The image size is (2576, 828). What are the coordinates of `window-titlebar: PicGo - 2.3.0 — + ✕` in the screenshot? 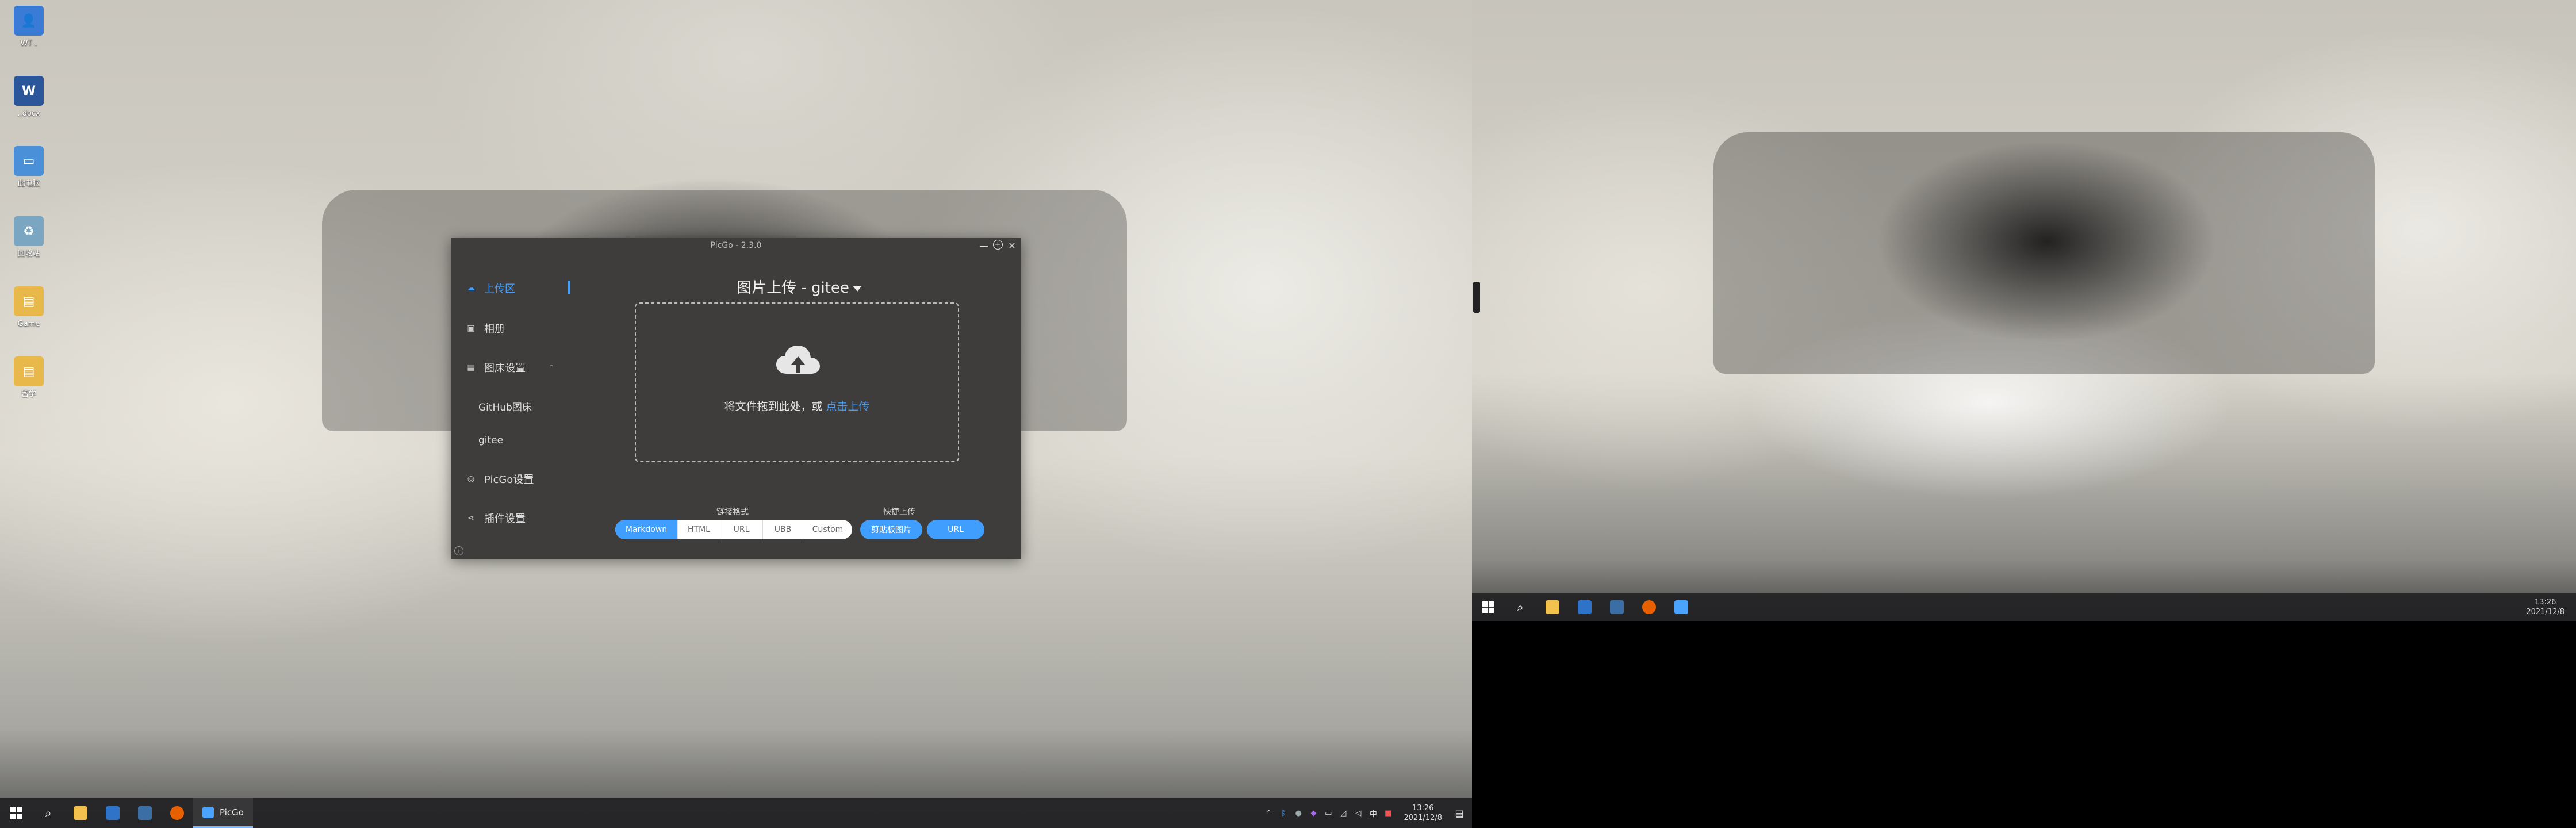 It's located at (736, 245).